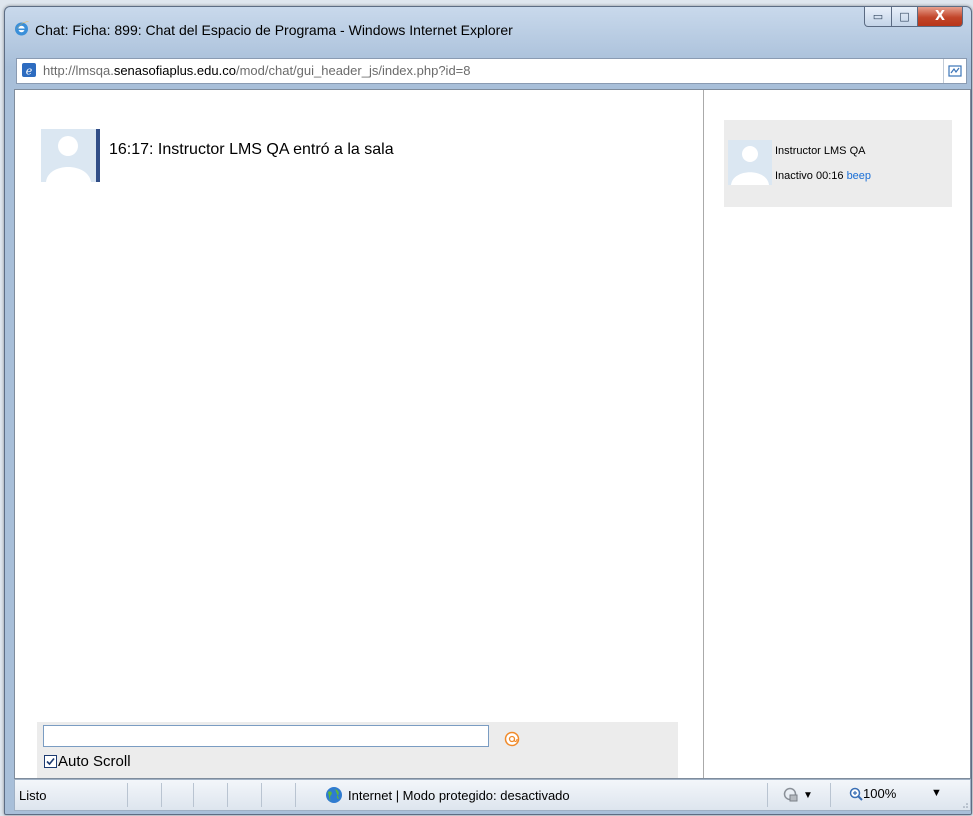 Image resolution: width=973 pixels, height=816 pixels. I want to click on user-card: Instructor LMS QA Inactivo 00:16 beep, so click(838, 163).